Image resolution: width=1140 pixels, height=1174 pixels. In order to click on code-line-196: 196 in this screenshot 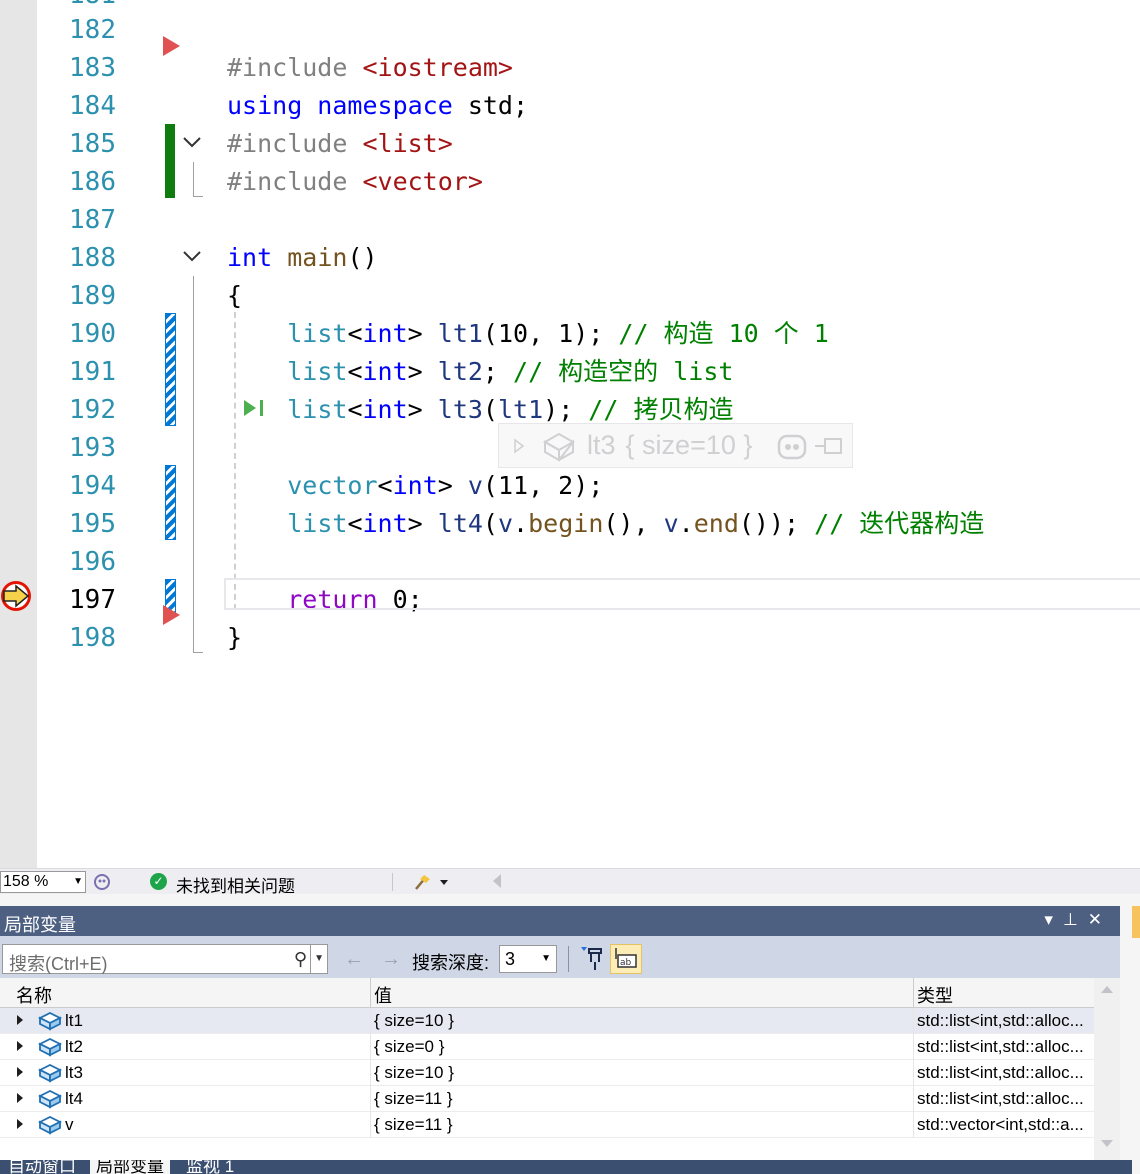, I will do `click(570, 562)`.